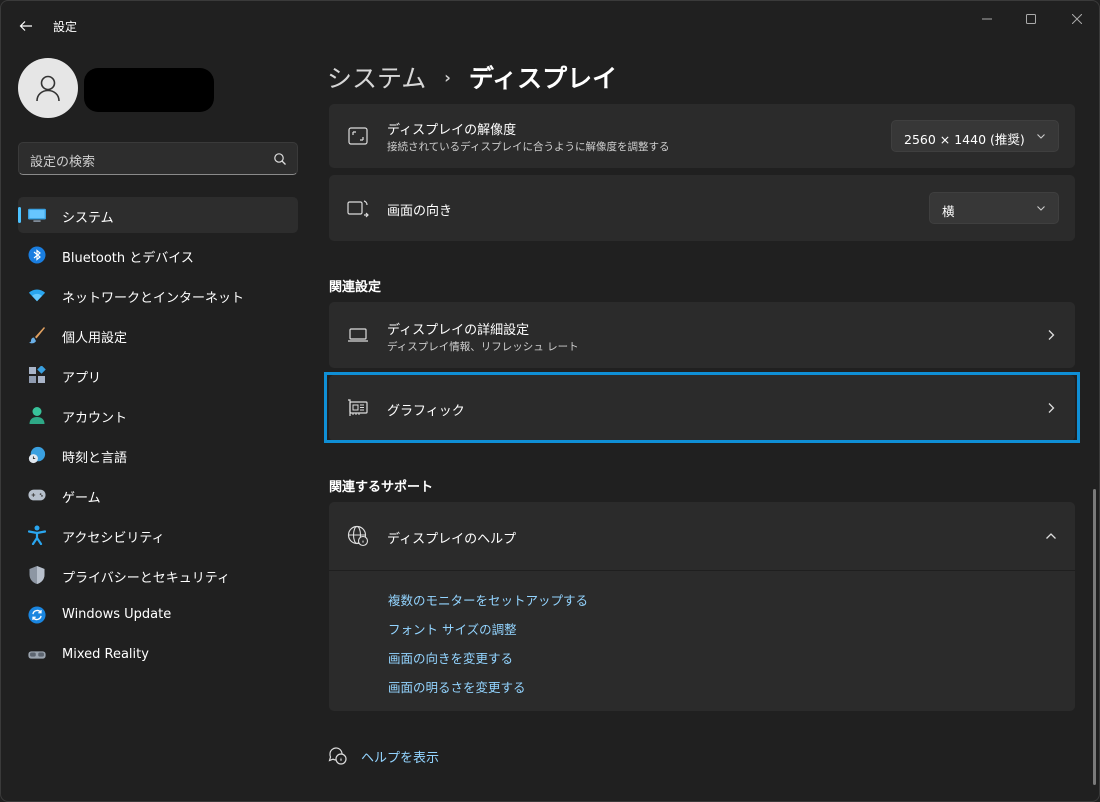  I want to click on sidebar-item-privacy: プライバシーとセキュリティ, so click(158, 575).